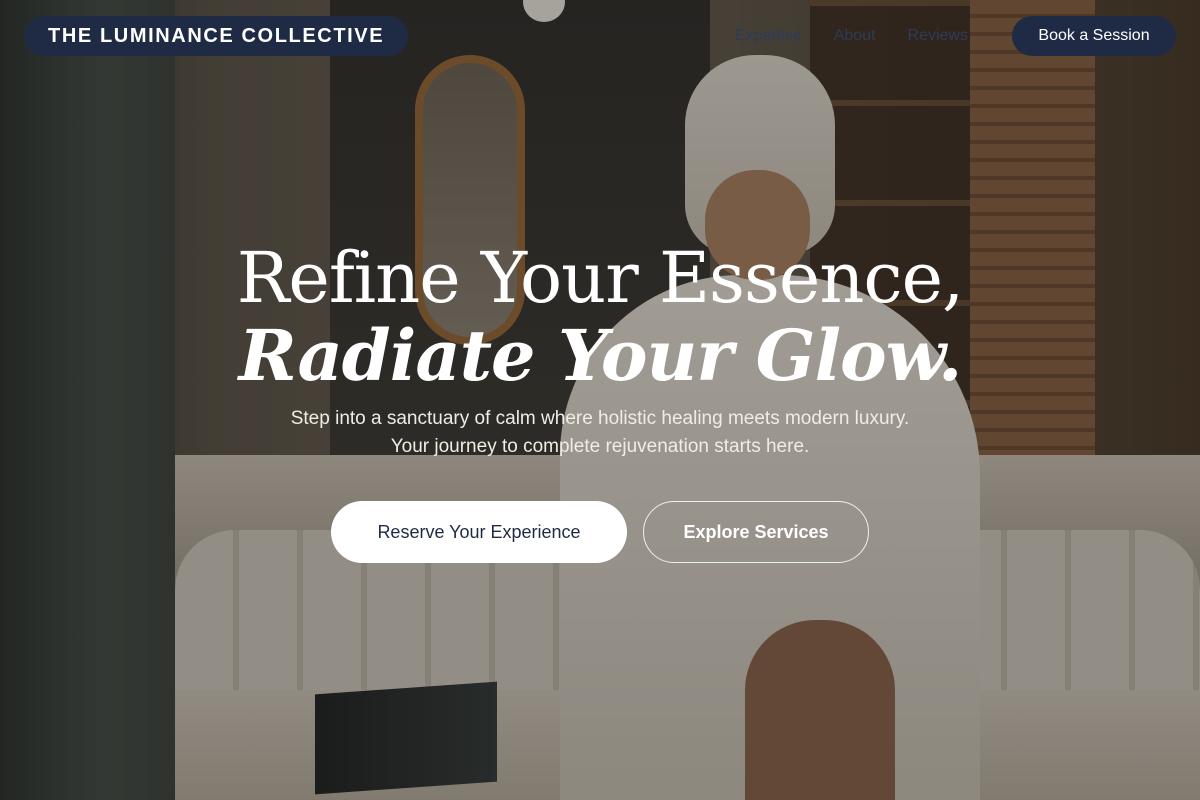 This screenshot has width=1200, height=800. I want to click on explore-services-button: Explore Services, so click(756, 532).